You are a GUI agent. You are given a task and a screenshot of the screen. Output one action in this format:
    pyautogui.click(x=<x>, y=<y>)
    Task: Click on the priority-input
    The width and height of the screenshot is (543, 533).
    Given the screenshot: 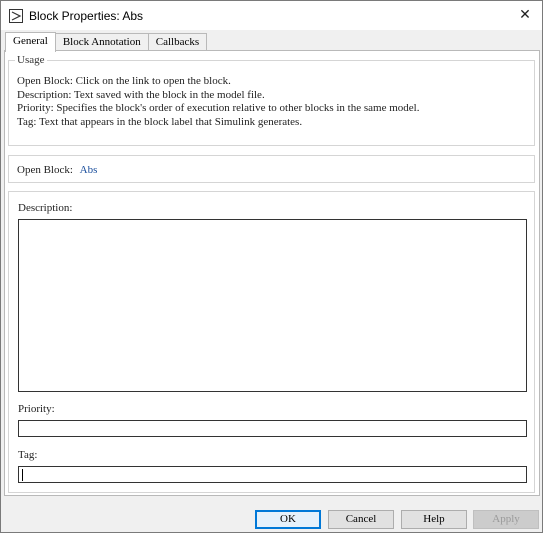 What is the action you would take?
    pyautogui.click(x=272, y=428)
    